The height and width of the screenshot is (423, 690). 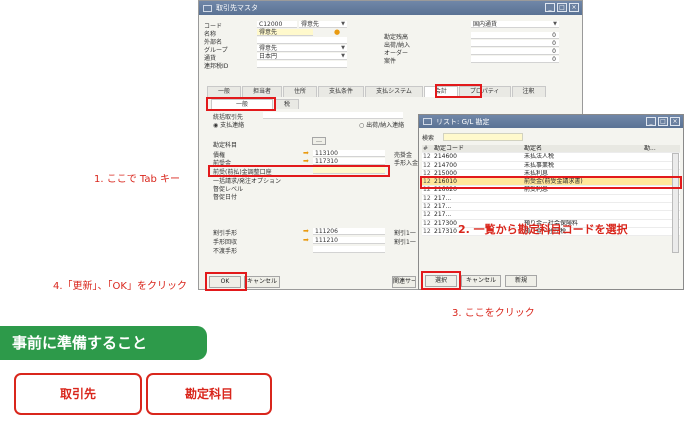 I want to click on code-input: C12000, so click(x=277, y=24).